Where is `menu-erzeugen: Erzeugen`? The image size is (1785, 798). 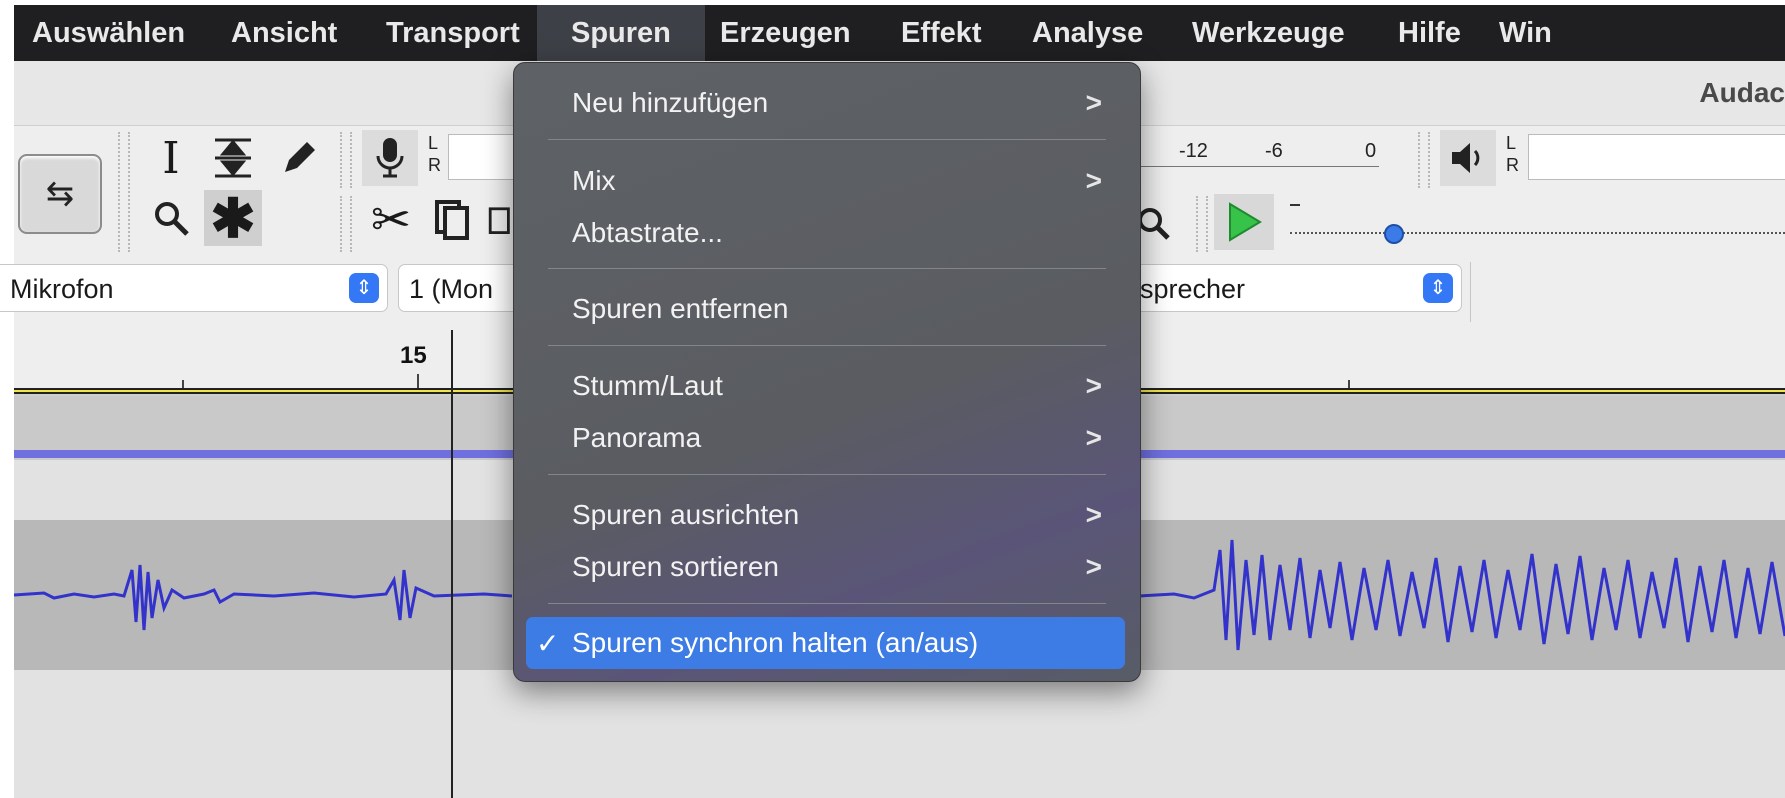
menu-erzeugen: Erzeugen is located at coordinates (785, 33).